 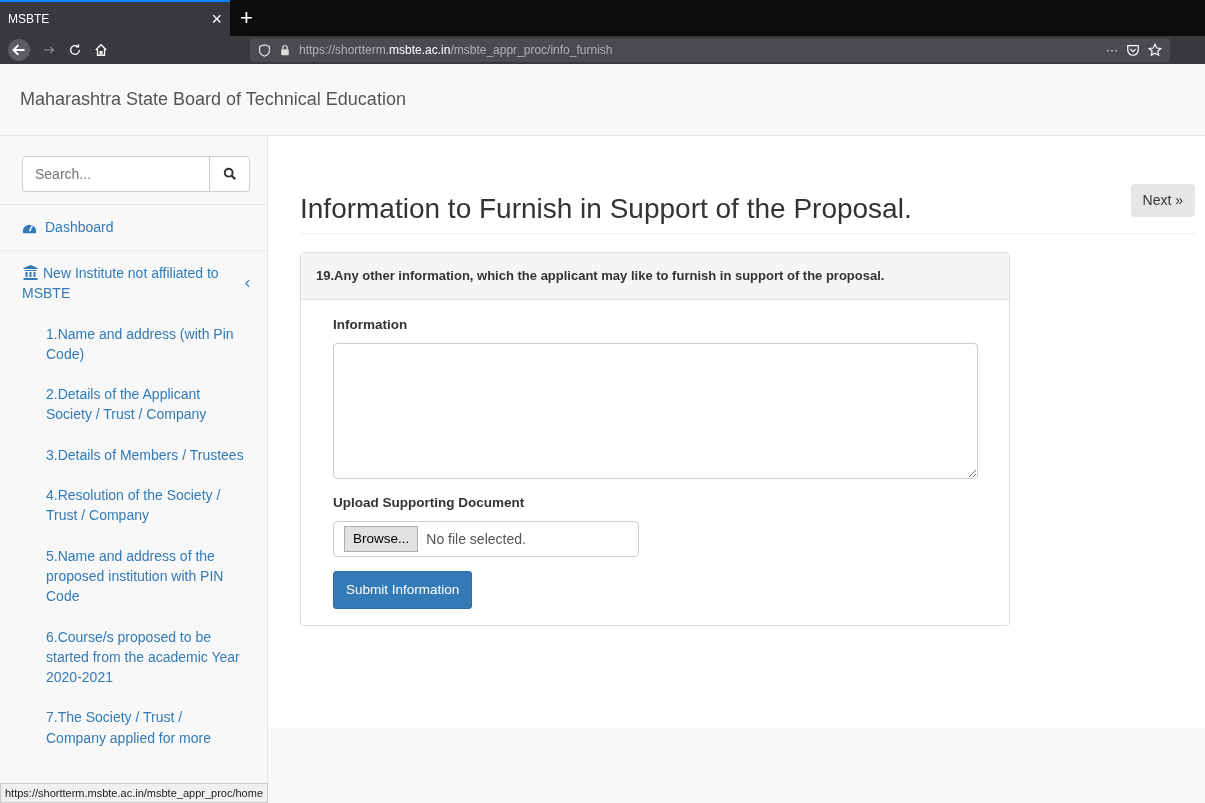 I want to click on tab-title: MSBTE, so click(x=29, y=19).